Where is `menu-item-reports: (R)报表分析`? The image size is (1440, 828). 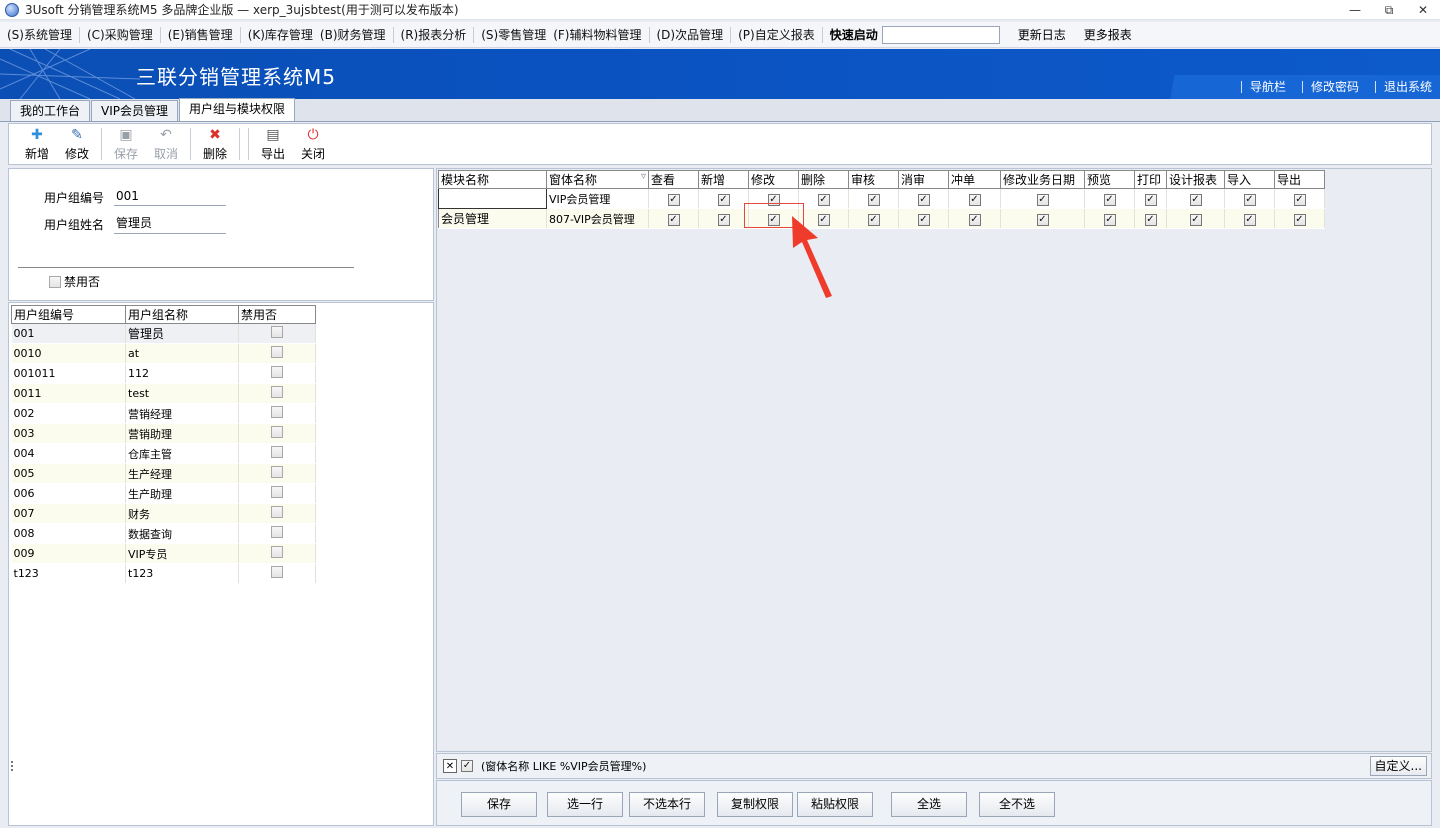 menu-item-reports: (R)报表分析 is located at coordinates (430, 35).